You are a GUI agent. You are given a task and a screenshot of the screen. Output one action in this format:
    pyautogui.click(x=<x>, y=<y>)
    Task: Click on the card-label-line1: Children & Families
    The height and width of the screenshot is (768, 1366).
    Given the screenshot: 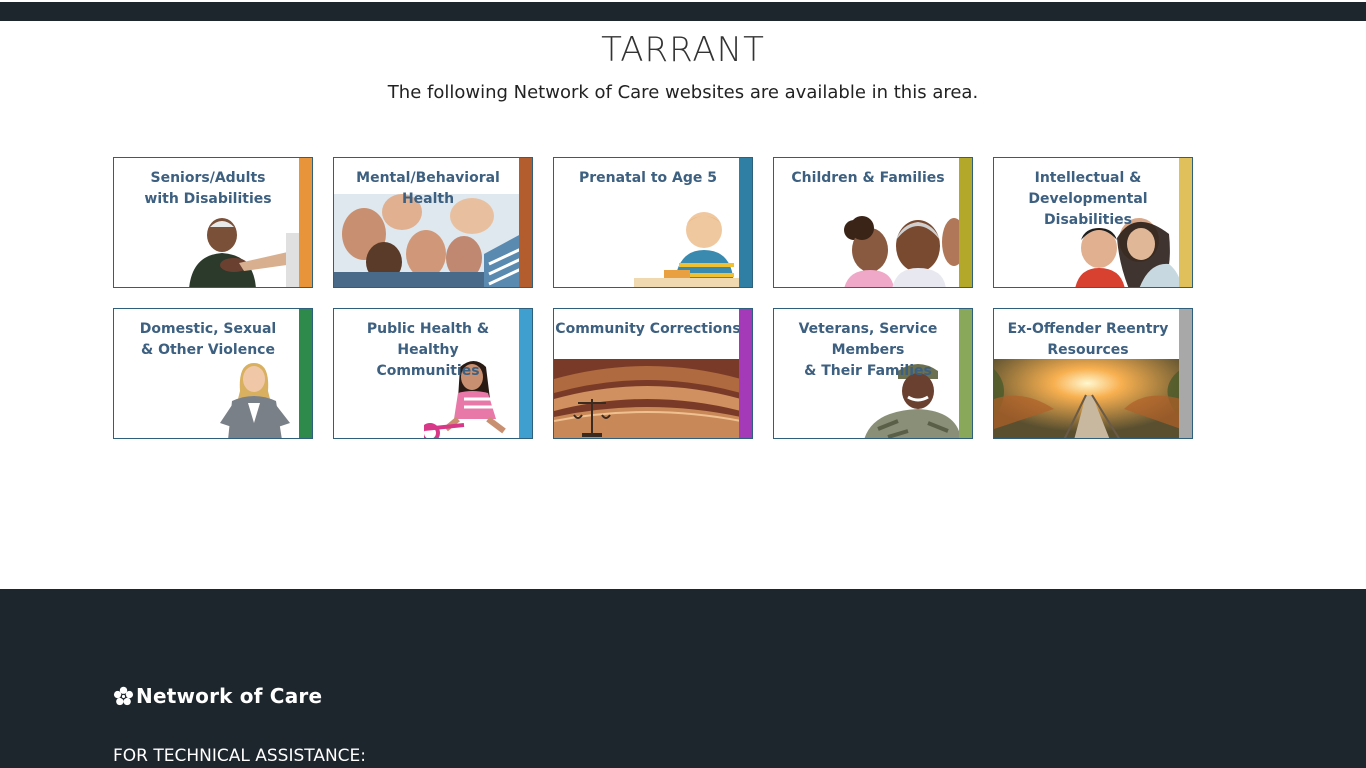 What is the action you would take?
    pyautogui.click(x=868, y=178)
    